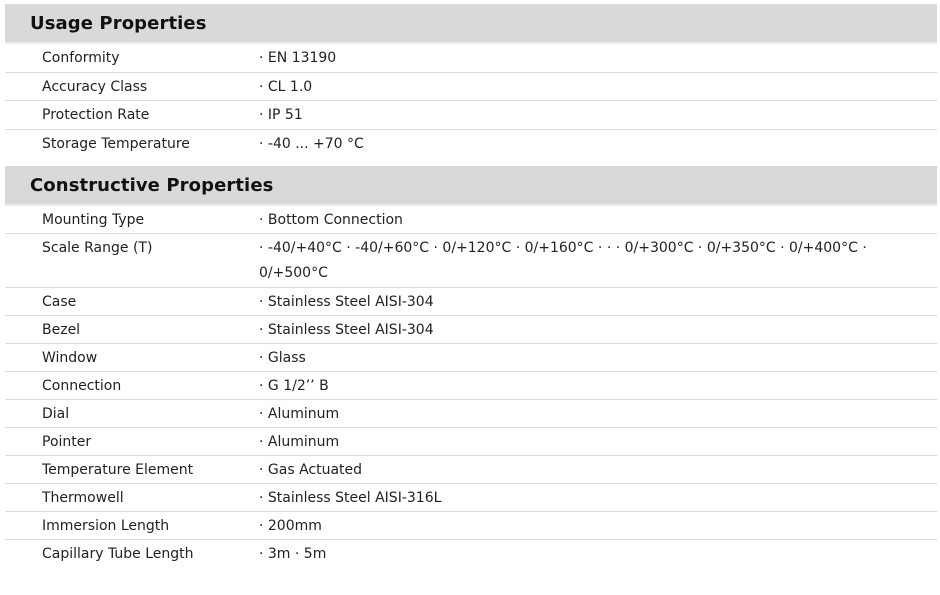  Describe the element at coordinates (471, 87) in the screenshot. I see `table-row: Accuracy Class · CL 1.0` at that location.